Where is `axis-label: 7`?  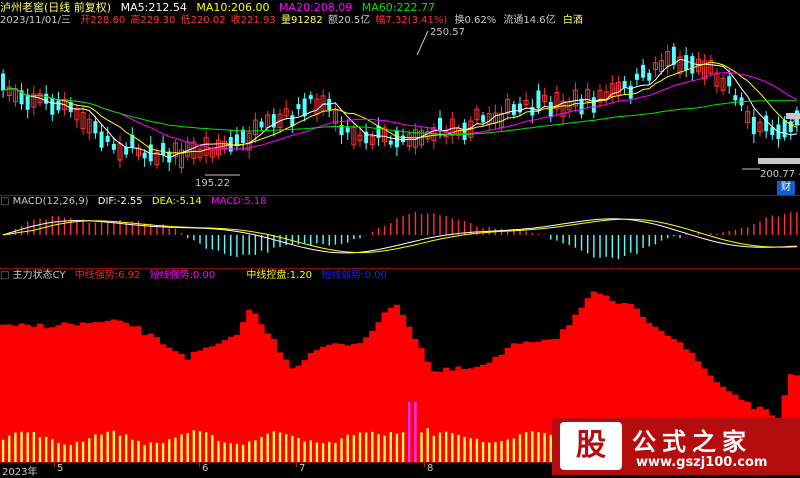 axis-label: 7 is located at coordinates (302, 468).